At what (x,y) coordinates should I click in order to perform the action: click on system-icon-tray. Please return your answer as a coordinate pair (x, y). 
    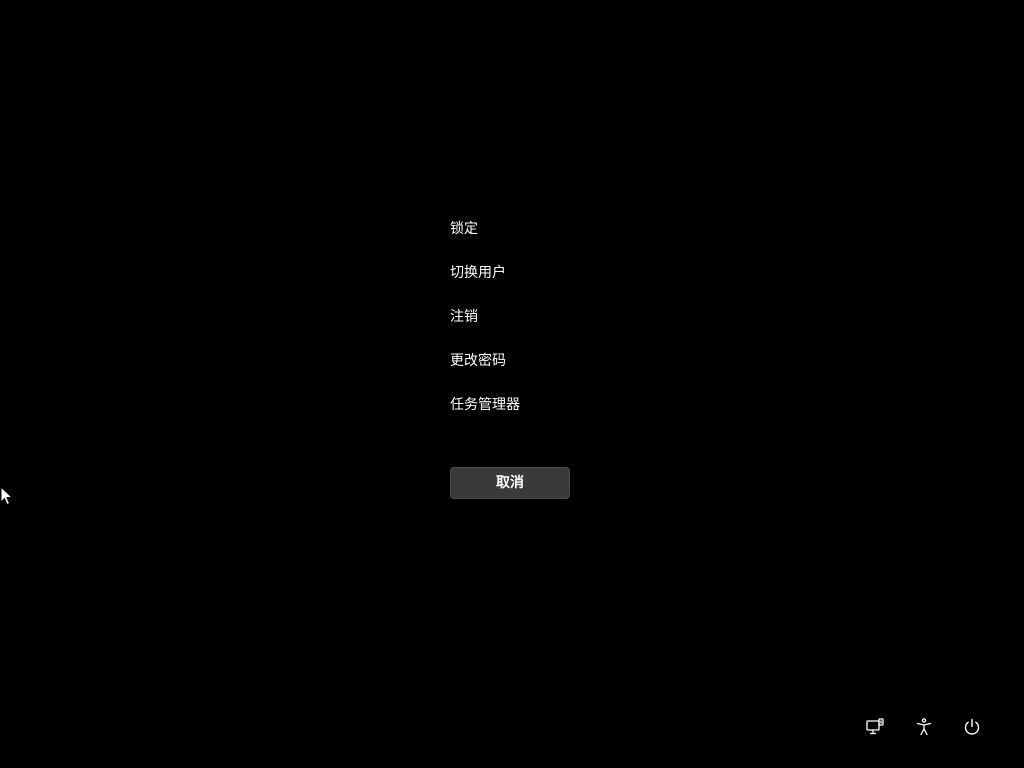
    Looking at the image, I should click on (925, 727).